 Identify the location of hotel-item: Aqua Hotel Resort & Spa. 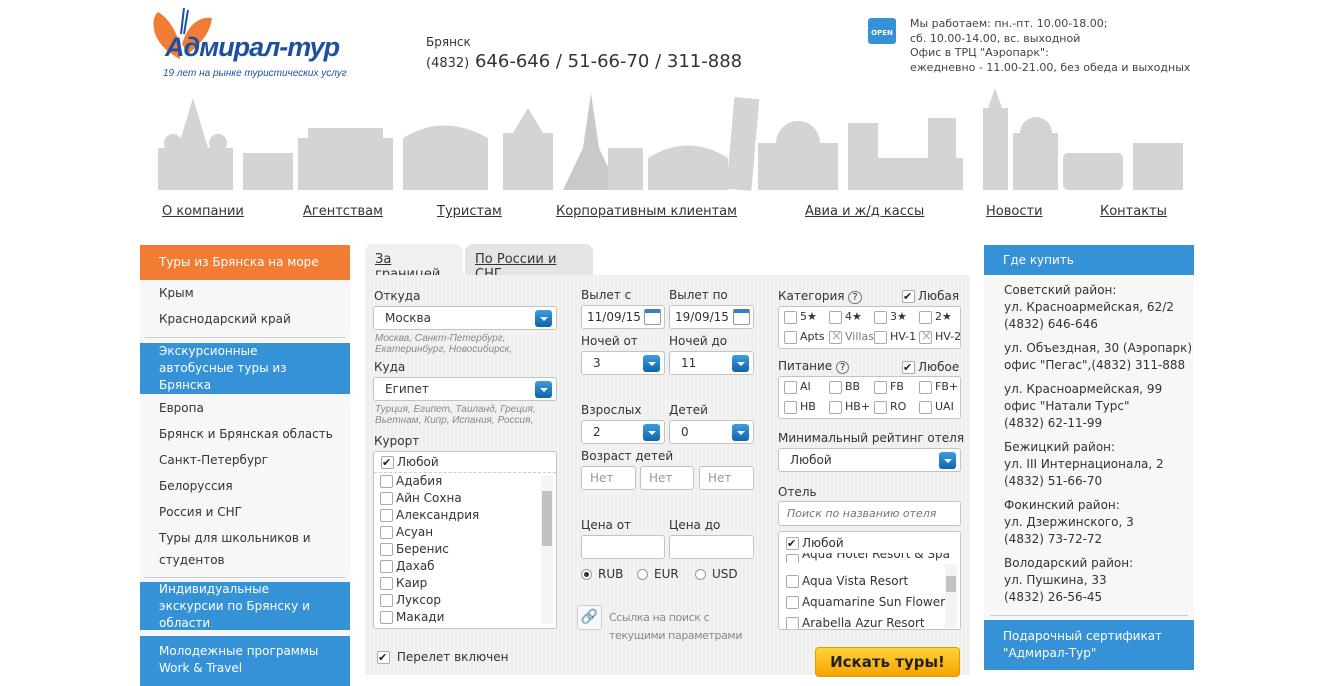
(868, 558).